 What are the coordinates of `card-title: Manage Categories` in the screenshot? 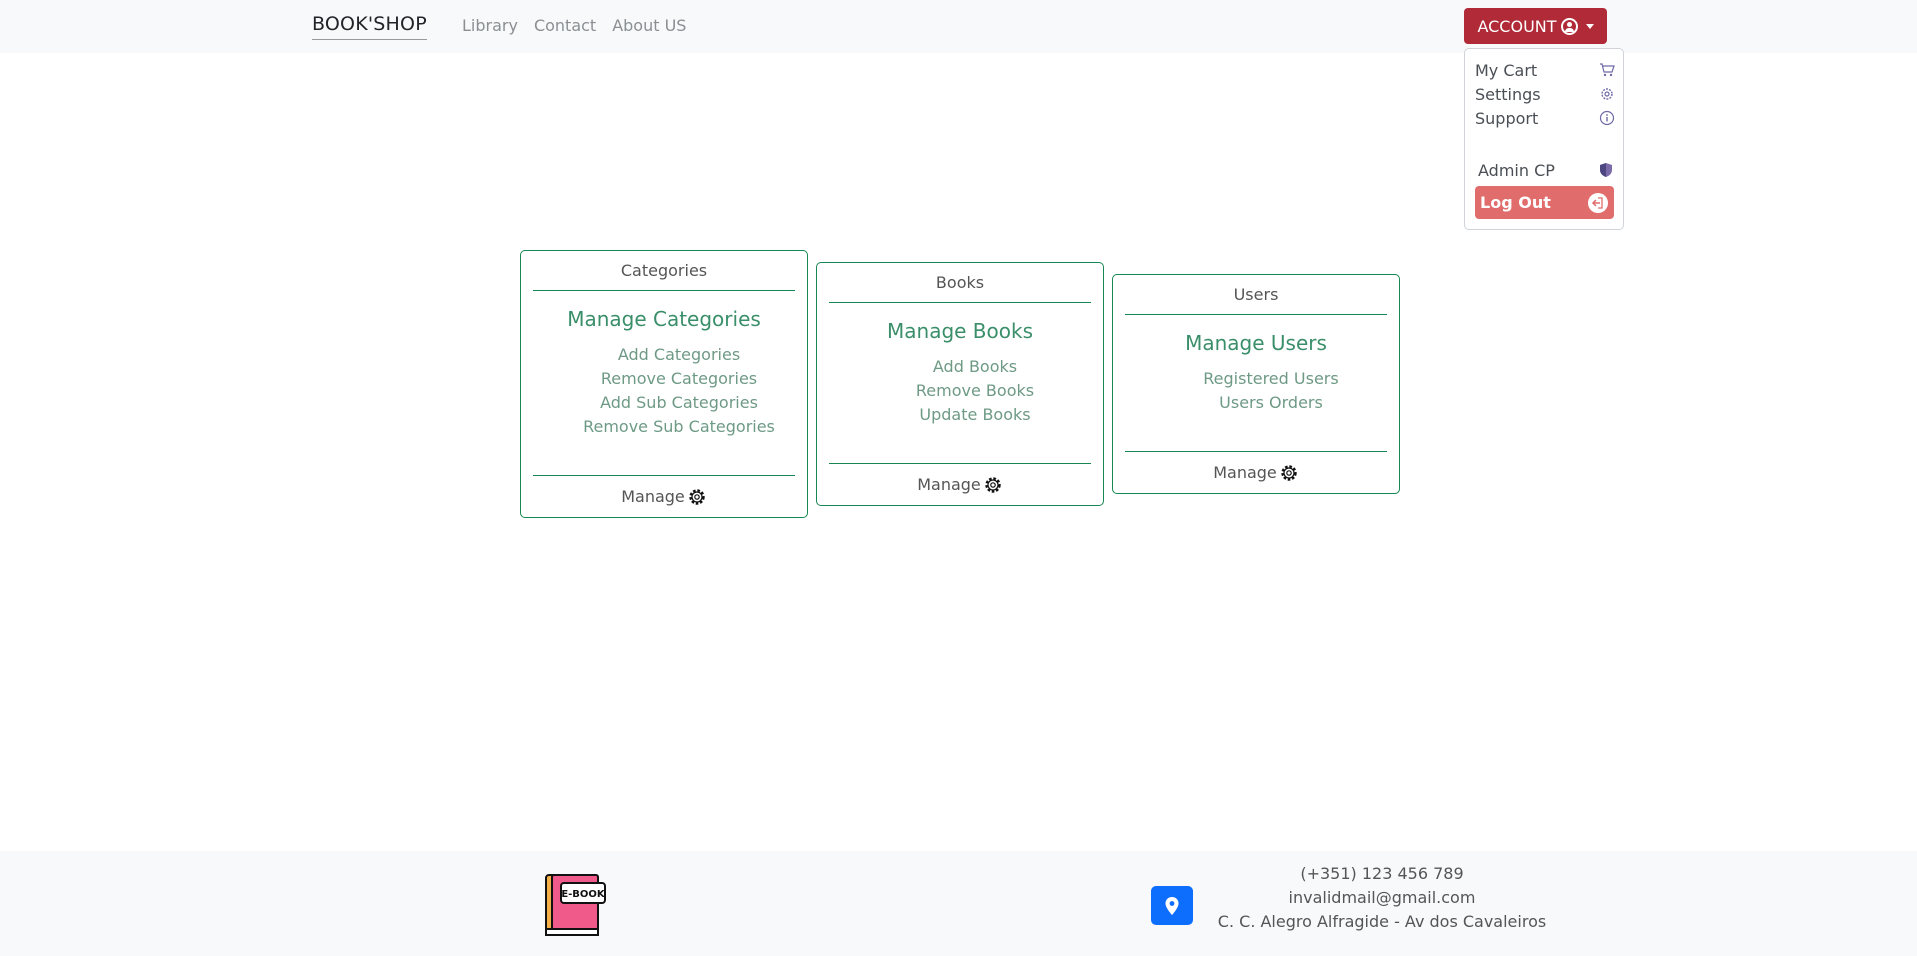 It's located at (664, 319).